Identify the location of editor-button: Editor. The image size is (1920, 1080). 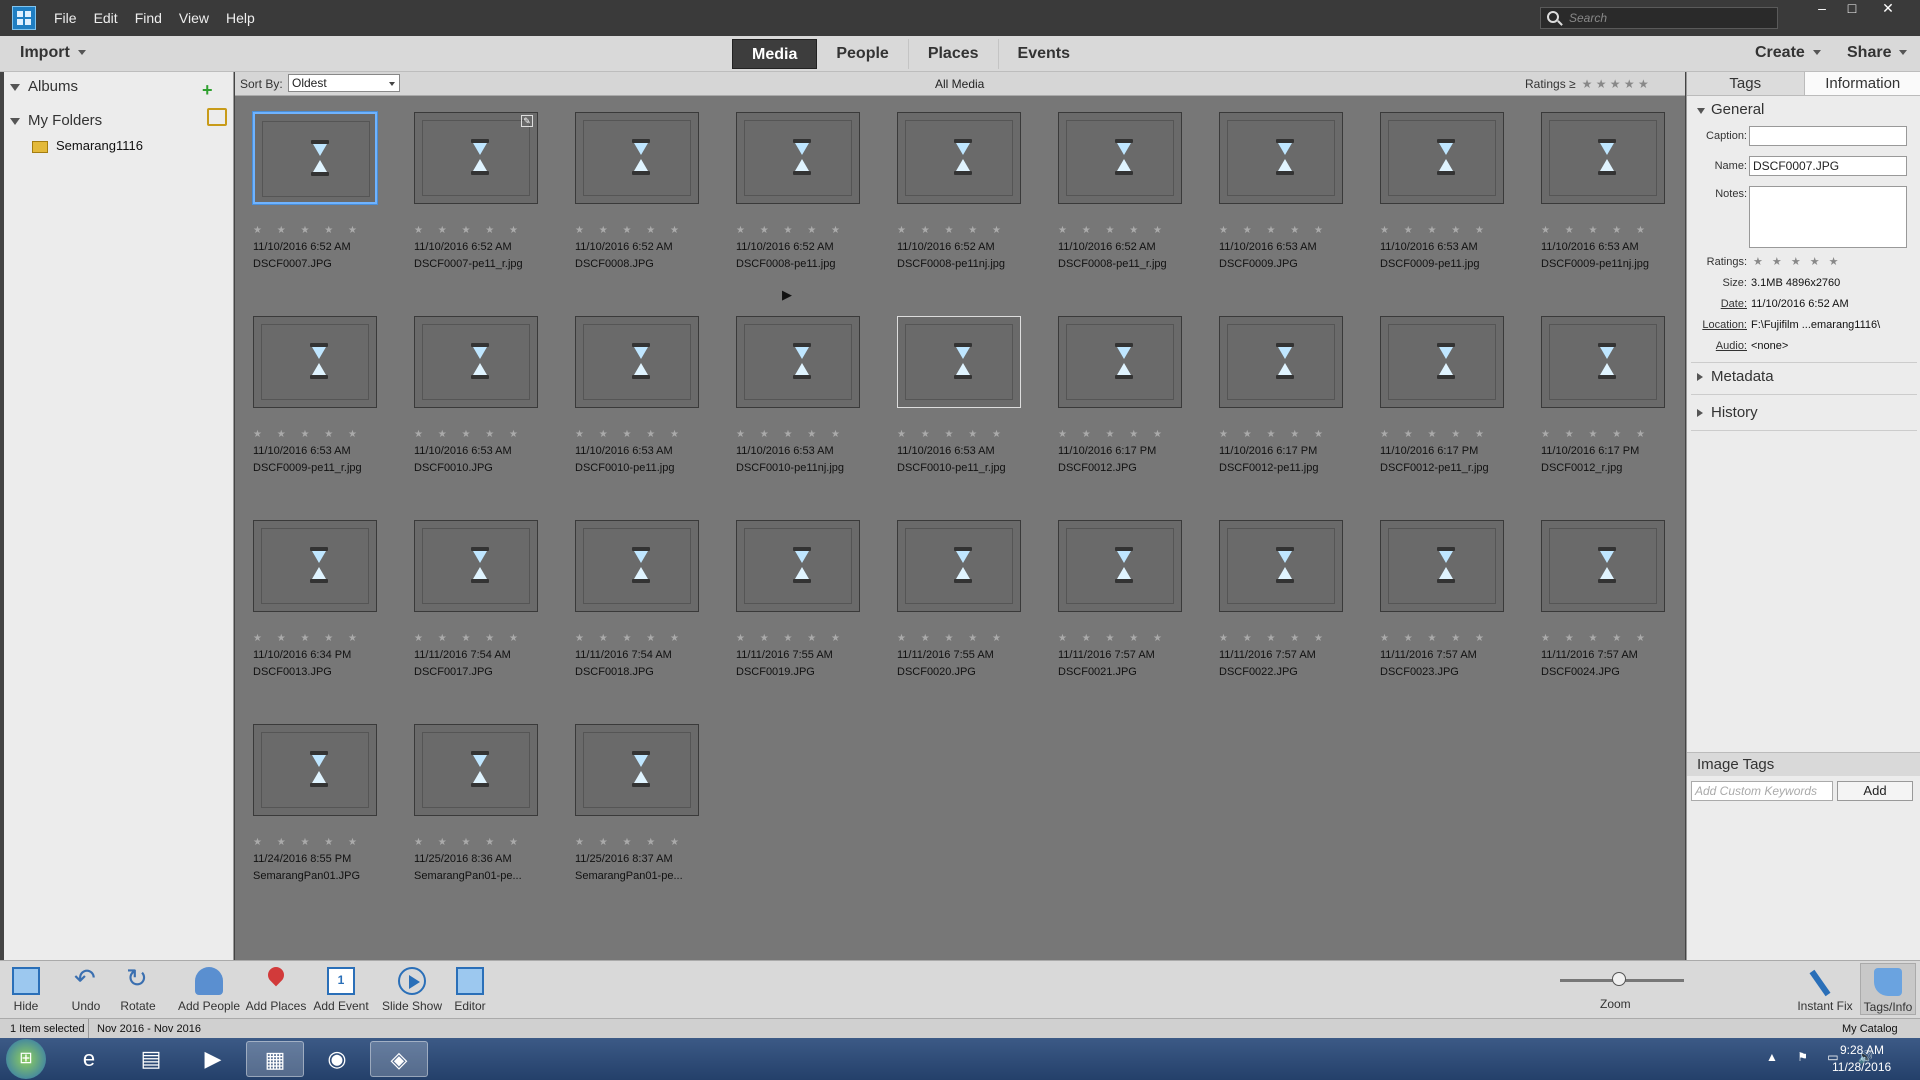
(470, 990).